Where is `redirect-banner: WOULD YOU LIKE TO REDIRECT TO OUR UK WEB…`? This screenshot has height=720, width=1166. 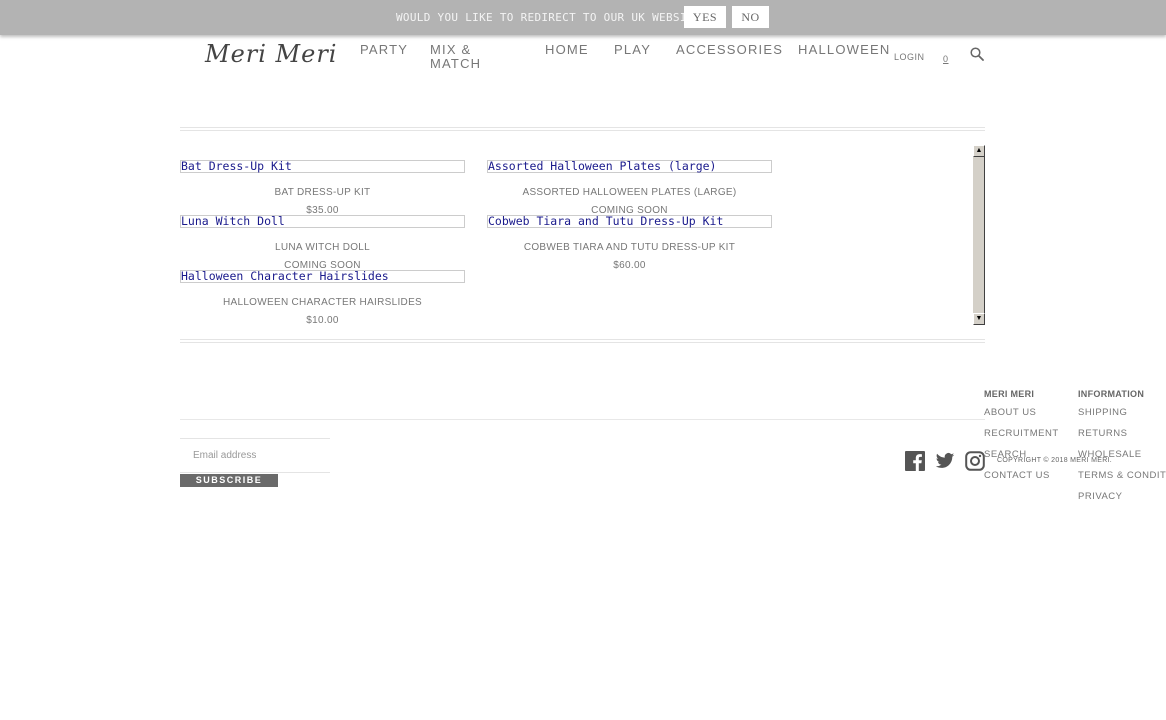
redirect-banner: WOULD YOU LIKE TO REDIRECT TO OUR UK WEB… is located at coordinates (583, 17).